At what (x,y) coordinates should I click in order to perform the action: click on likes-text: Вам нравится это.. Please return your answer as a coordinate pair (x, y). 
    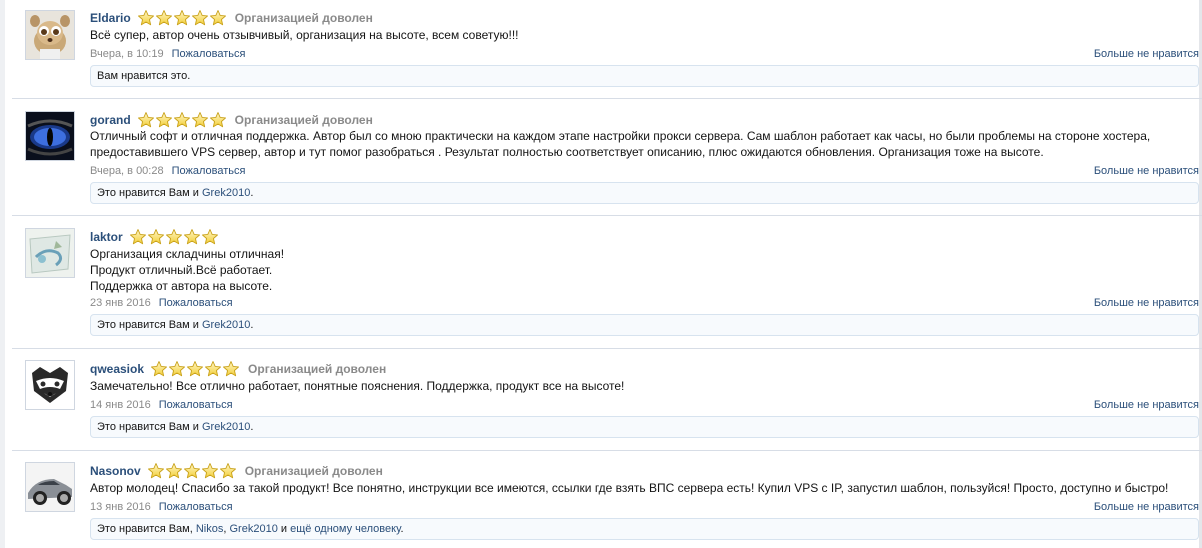
    Looking at the image, I should click on (144, 76).